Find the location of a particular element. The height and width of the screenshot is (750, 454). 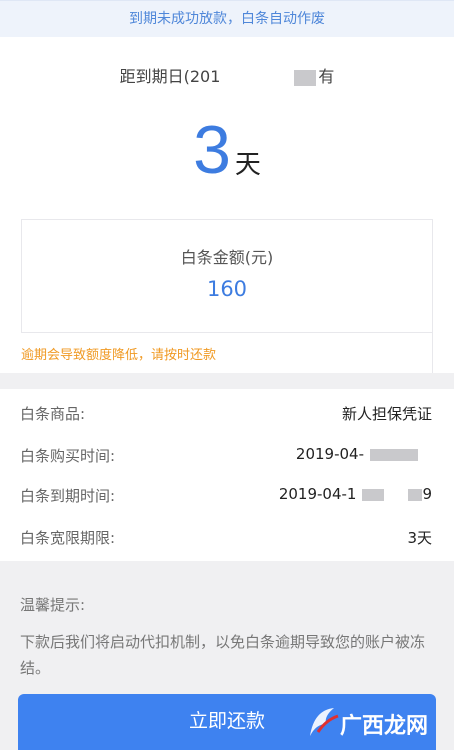

countdown-label-prefix: 距到期日(201 is located at coordinates (170, 76).